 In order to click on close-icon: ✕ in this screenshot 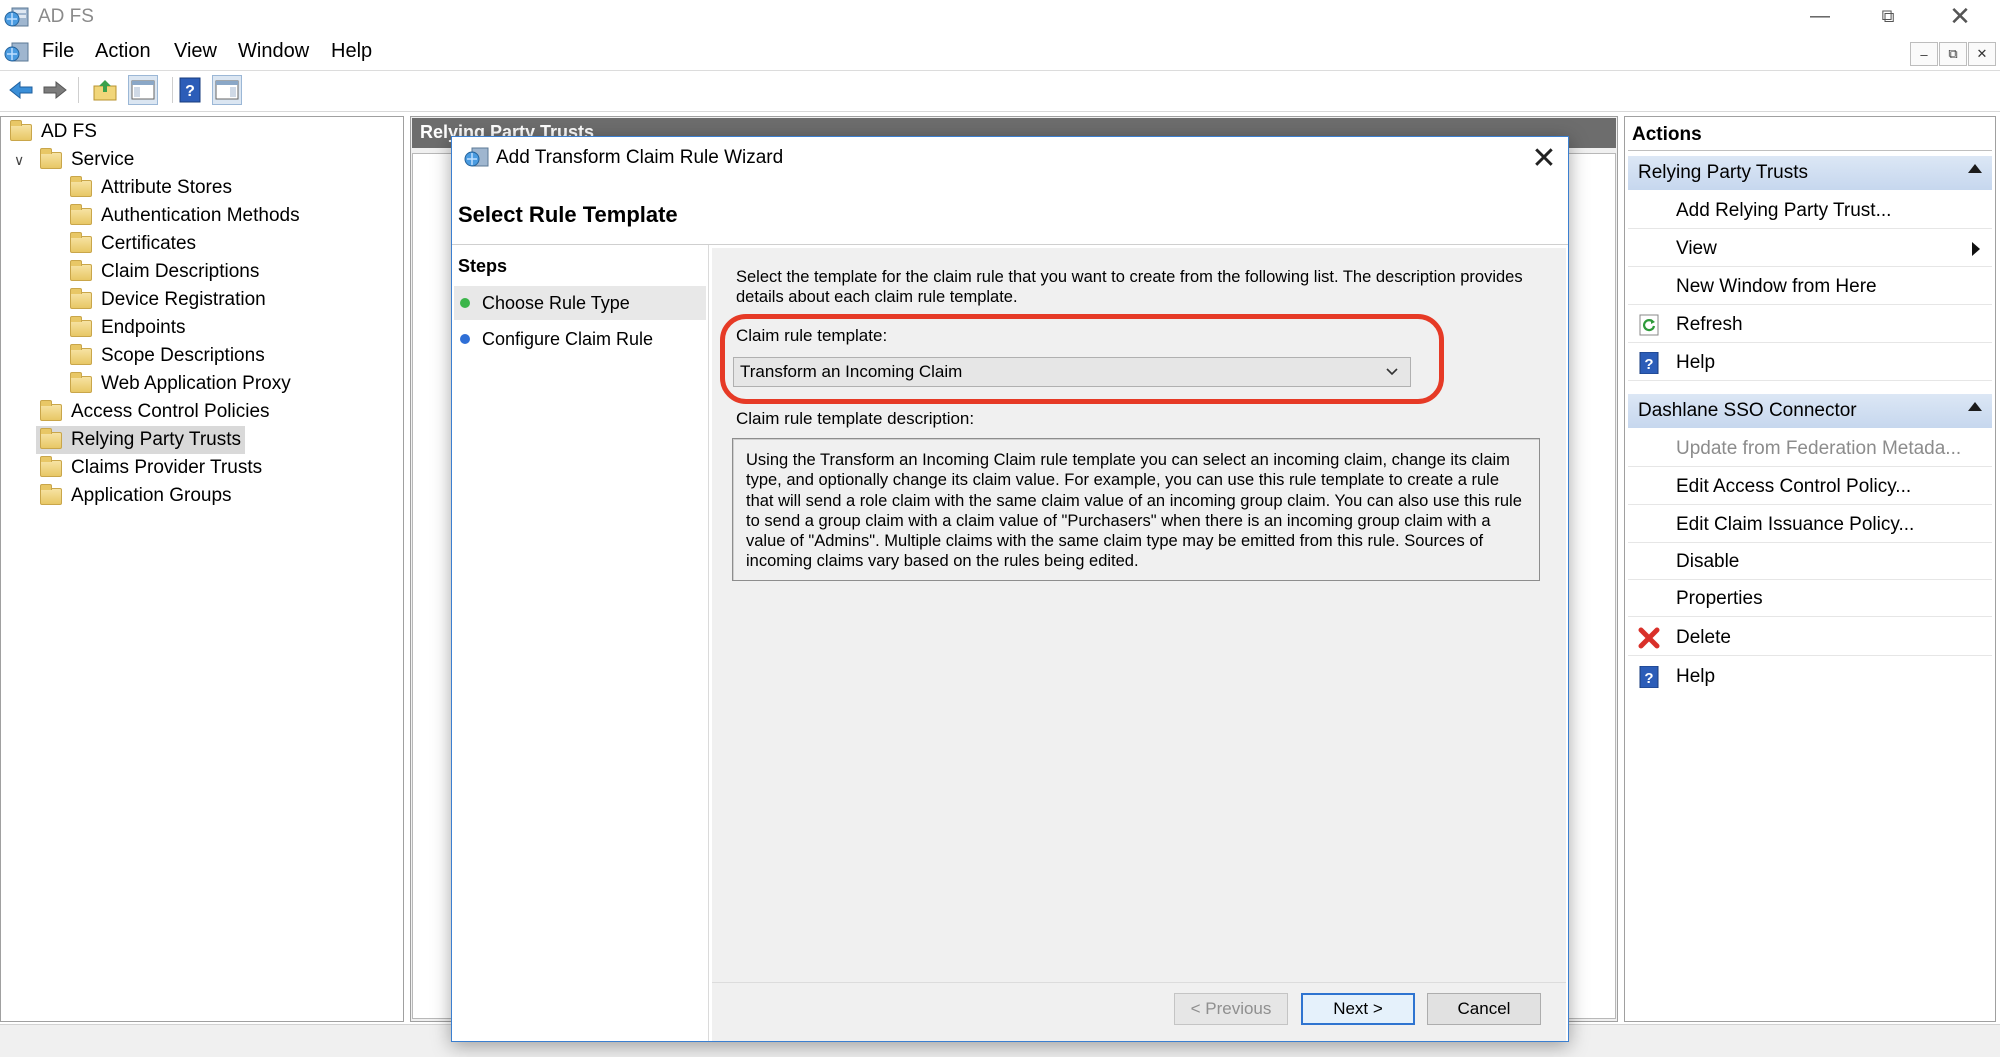, I will do `click(1982, 53)`.